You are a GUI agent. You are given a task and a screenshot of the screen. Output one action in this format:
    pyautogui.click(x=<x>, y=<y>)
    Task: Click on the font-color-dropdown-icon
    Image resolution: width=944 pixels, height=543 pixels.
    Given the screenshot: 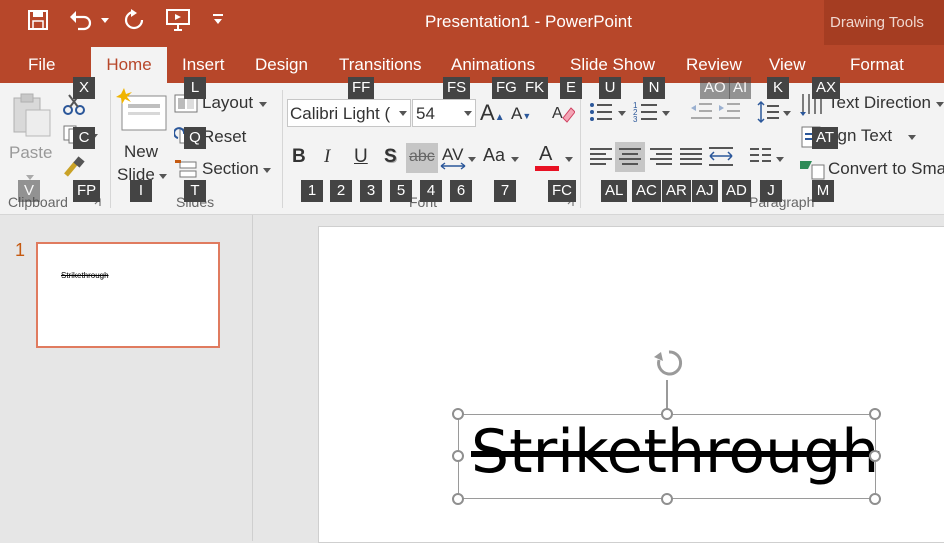 What is the action you would take?
    pyautogui.click(x=569, y=159)
    